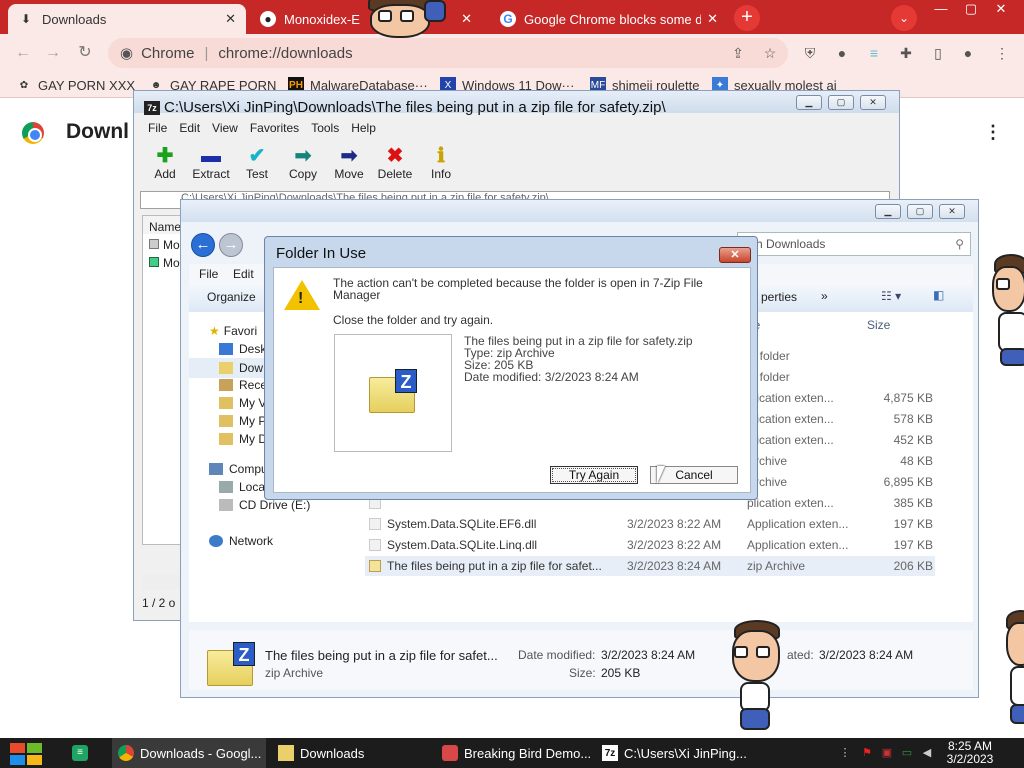 This screenshot has height=768, width=1024. I want to click on test-button: ✔ Test, so click(257, 163).